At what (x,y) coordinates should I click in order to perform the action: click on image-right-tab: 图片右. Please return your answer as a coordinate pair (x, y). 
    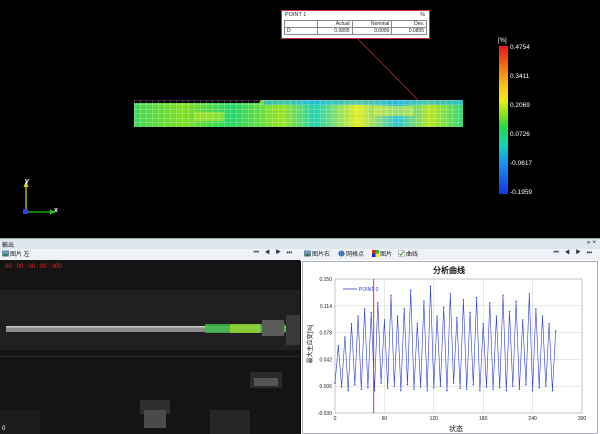
    Looking at the image, I should click on (317, 254).